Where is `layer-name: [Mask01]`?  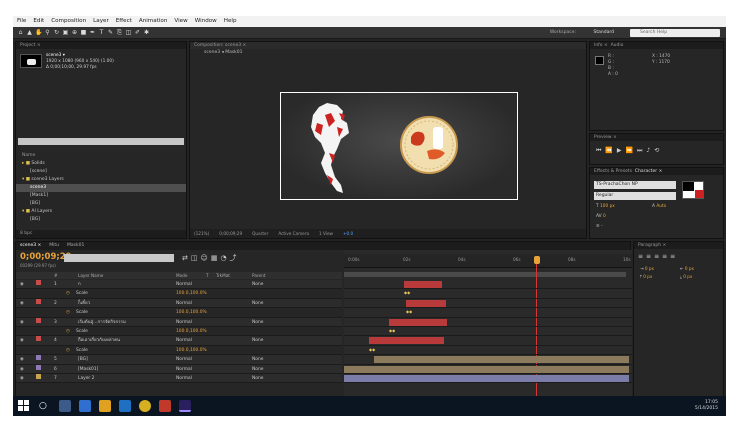
layer-name: [Mask01] is located at coordinates (88, 369).